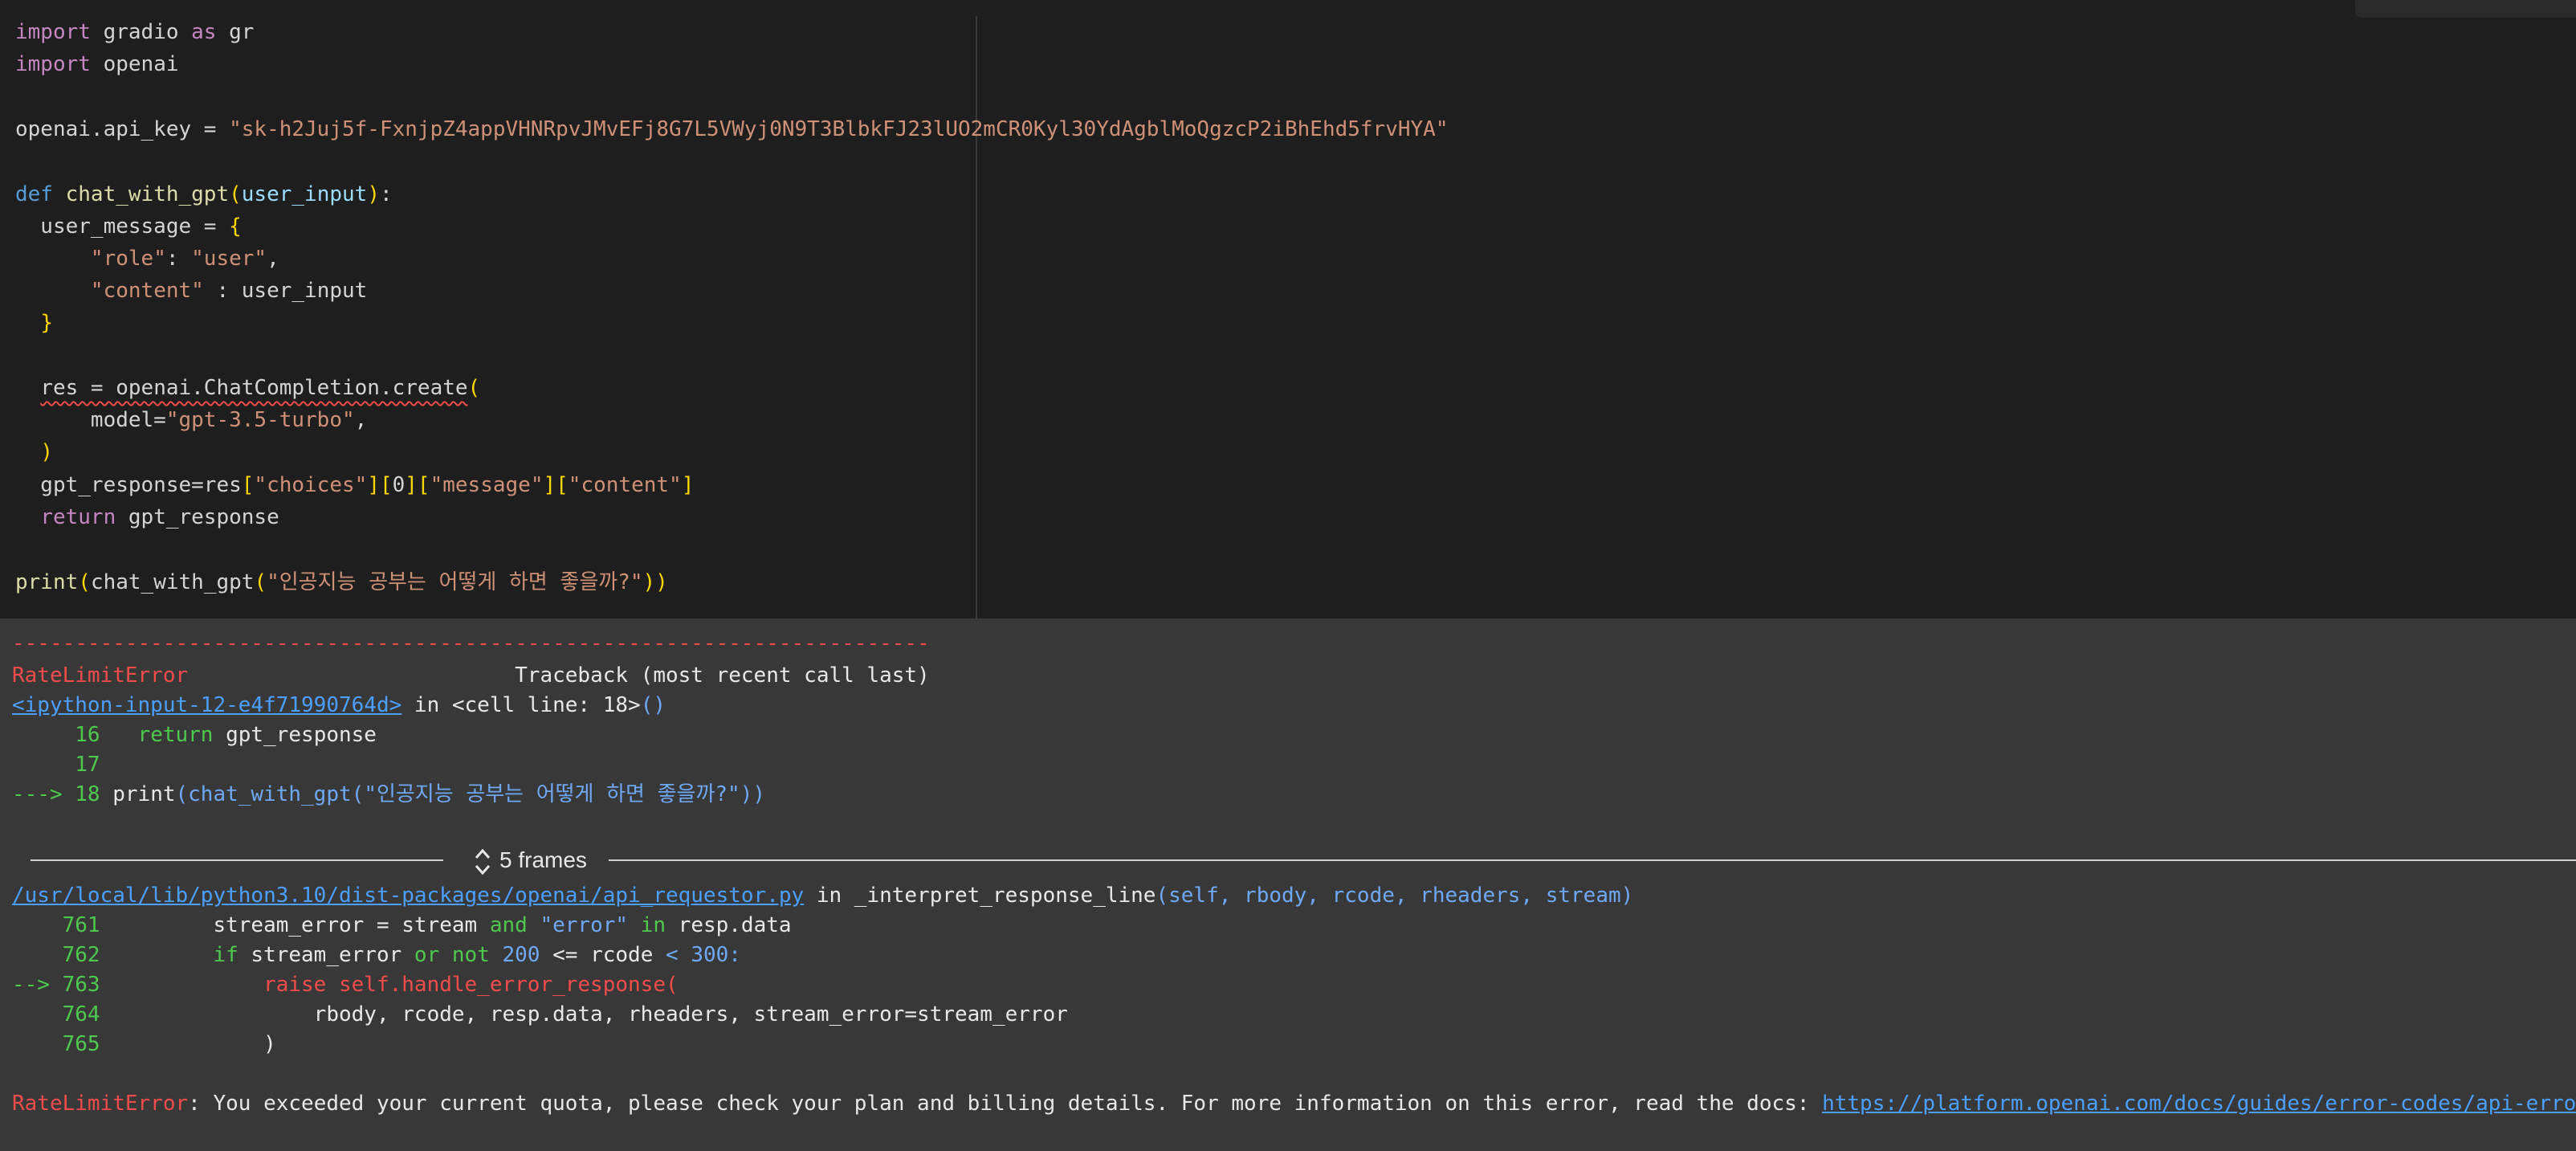  I want to click on string-token: "인공지능 공부는 어떻게 하면 좋을까?", so click(455, 582).